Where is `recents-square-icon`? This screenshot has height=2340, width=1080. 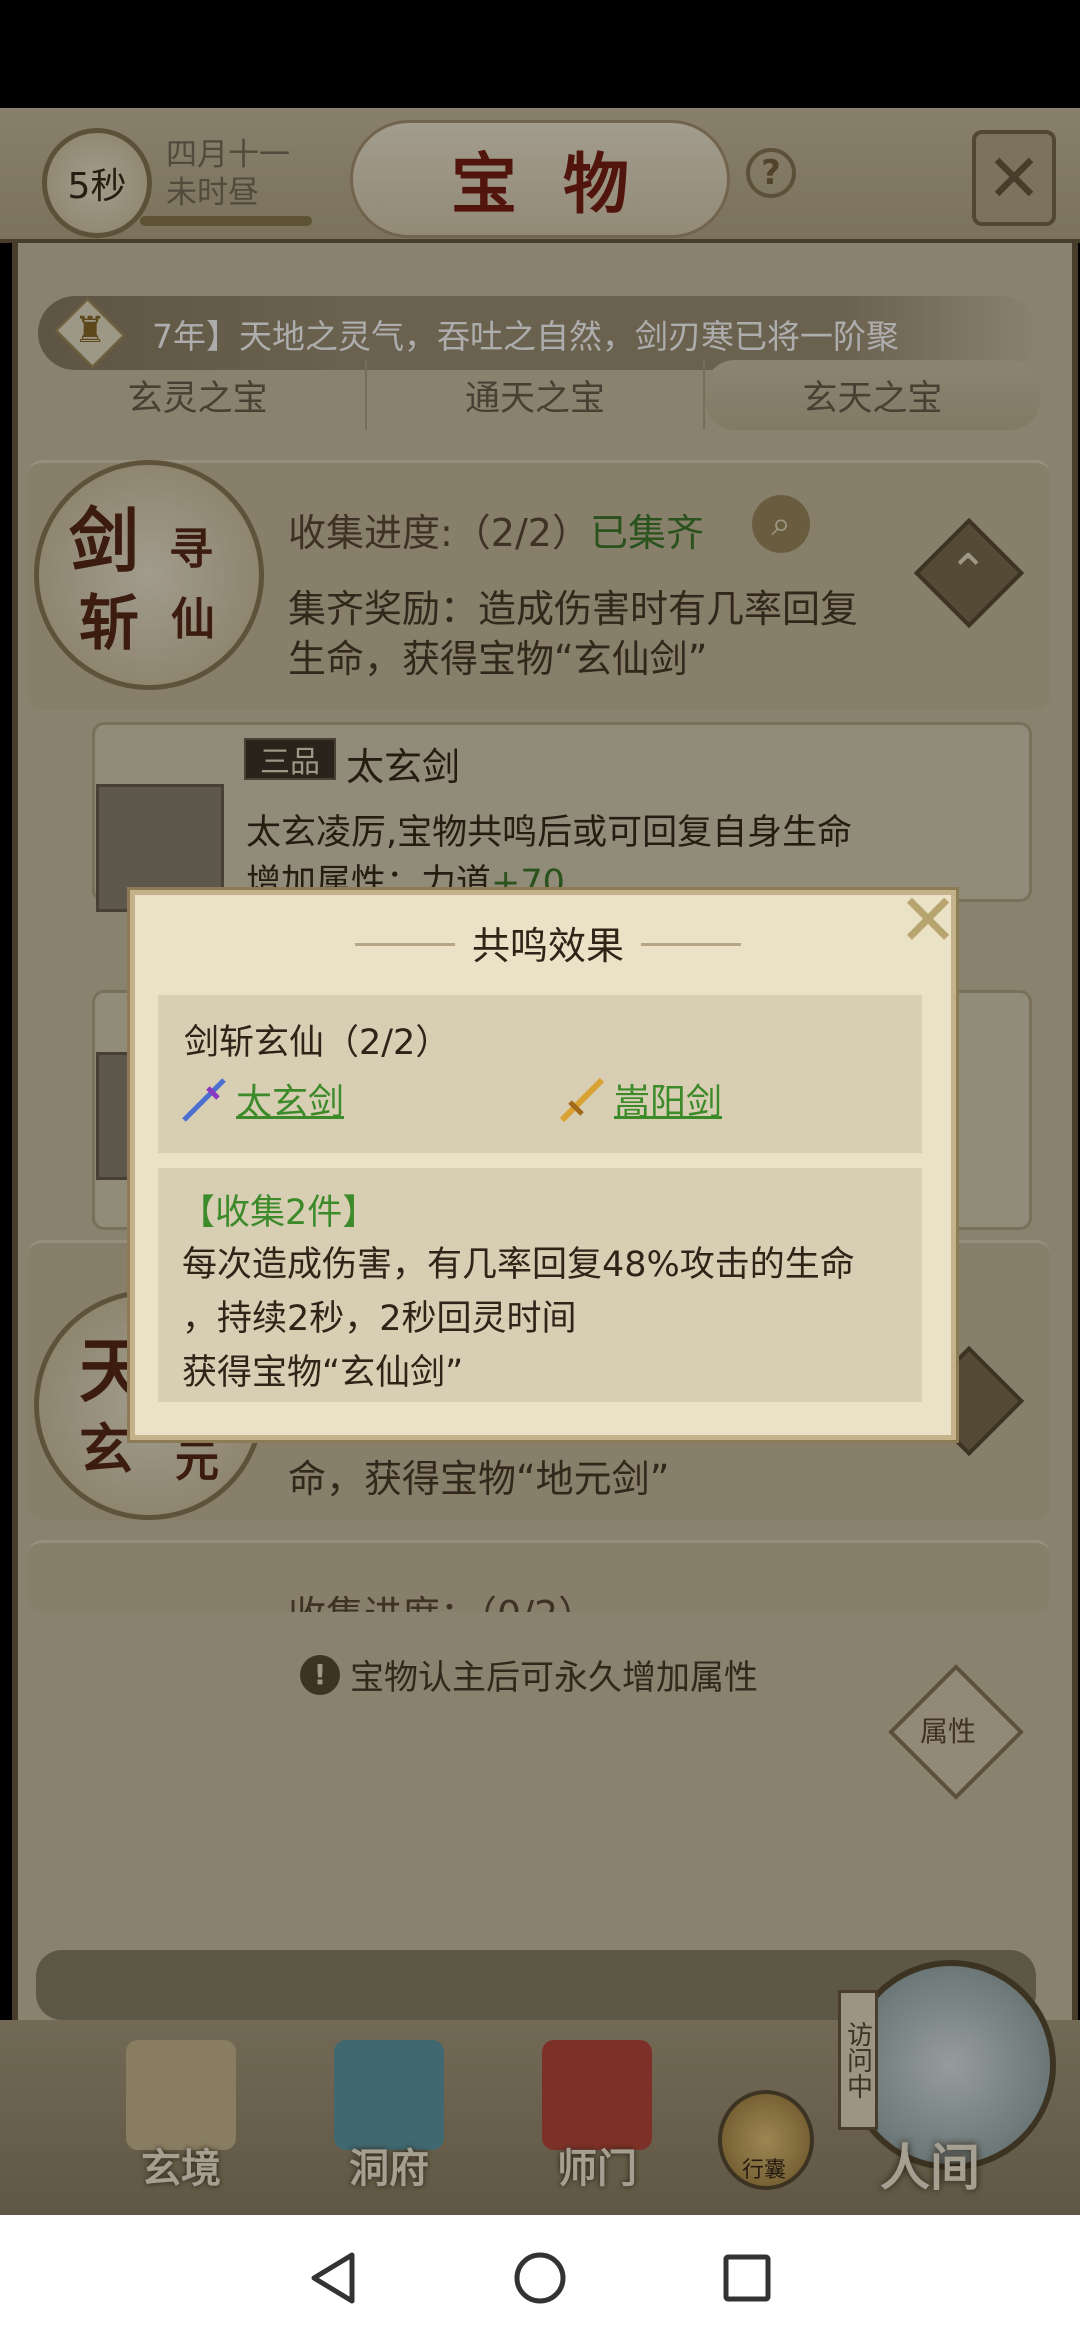
recents-square-icon is located at coordinates (747, 2277).